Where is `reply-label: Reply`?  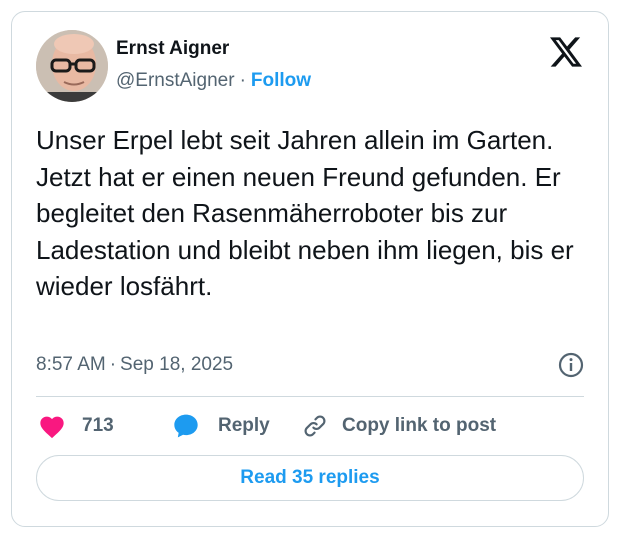
reply-label: Reply is located at coordinates (244, 425).